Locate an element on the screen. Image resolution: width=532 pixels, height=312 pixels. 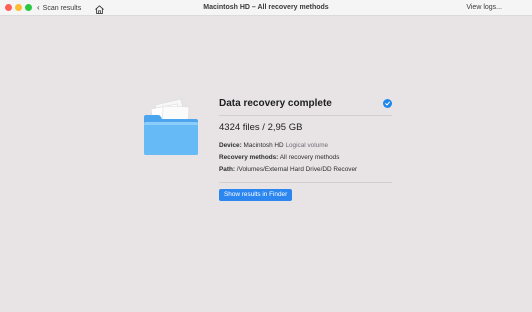
folder-with-documents-icon is located at coordinates (171, 126).